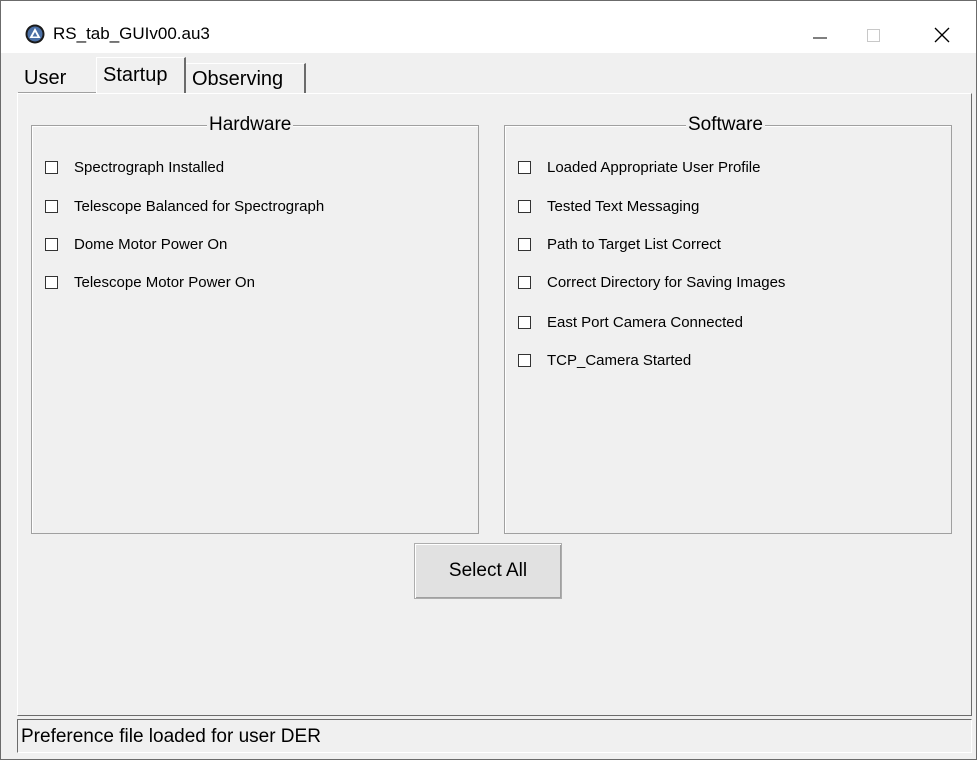  Describe the element at coordinates (164, 282) in the screenshot. I see `checkbox-label: Telescope Motor Power On` at that location.